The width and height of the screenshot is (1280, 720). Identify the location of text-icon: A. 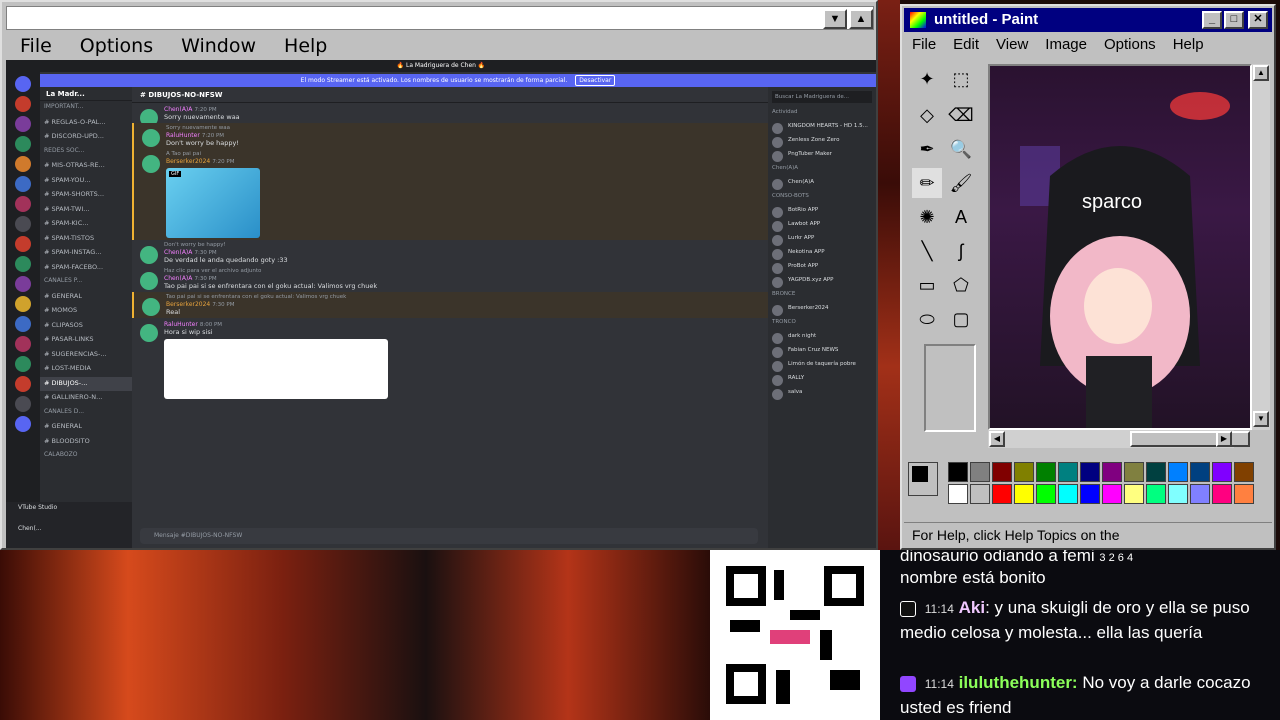
(961, 217).